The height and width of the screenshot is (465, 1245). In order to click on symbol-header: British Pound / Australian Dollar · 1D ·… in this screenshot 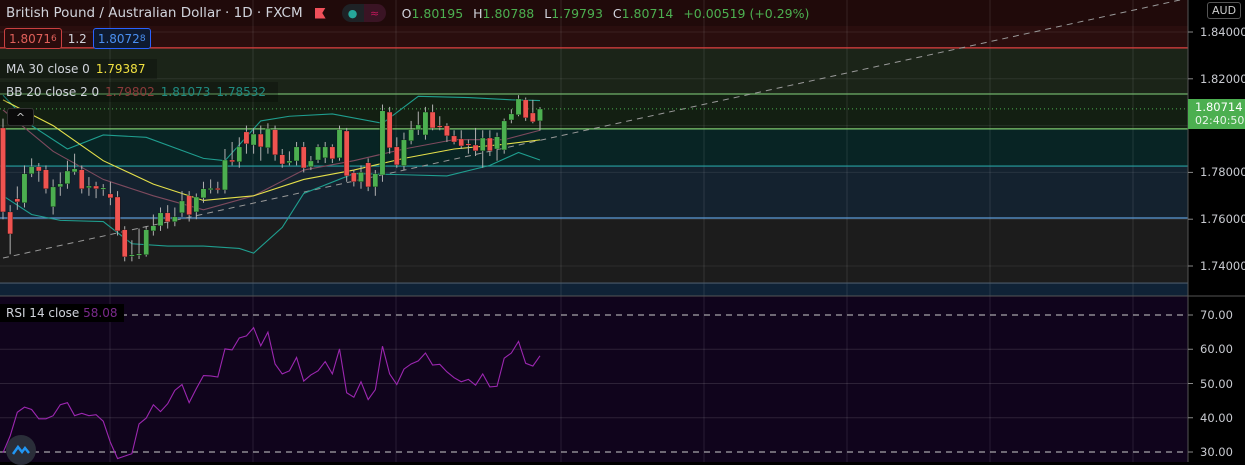, I will do `click(407, 13)`.